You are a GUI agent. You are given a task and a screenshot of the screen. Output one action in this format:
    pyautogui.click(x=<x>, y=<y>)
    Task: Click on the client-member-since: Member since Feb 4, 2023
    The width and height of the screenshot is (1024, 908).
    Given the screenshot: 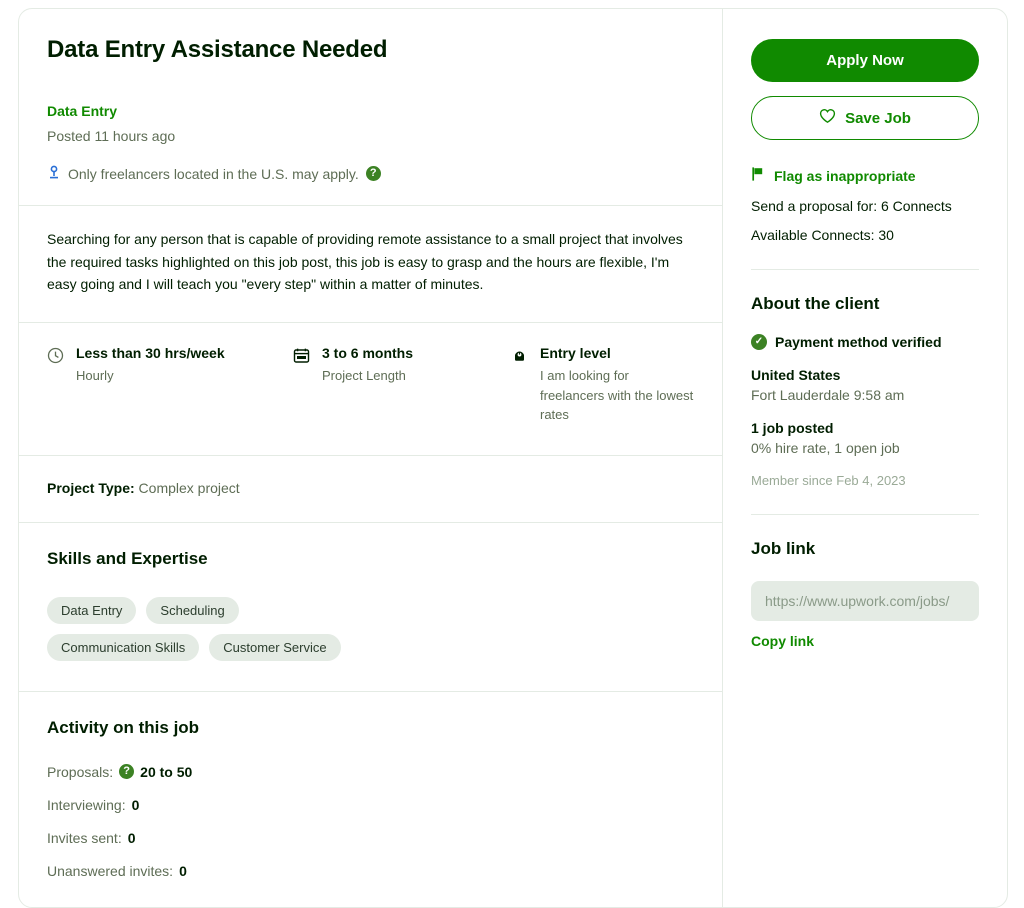 What is the action you would take?
    pyautogui.click(x=828, y=480)
    